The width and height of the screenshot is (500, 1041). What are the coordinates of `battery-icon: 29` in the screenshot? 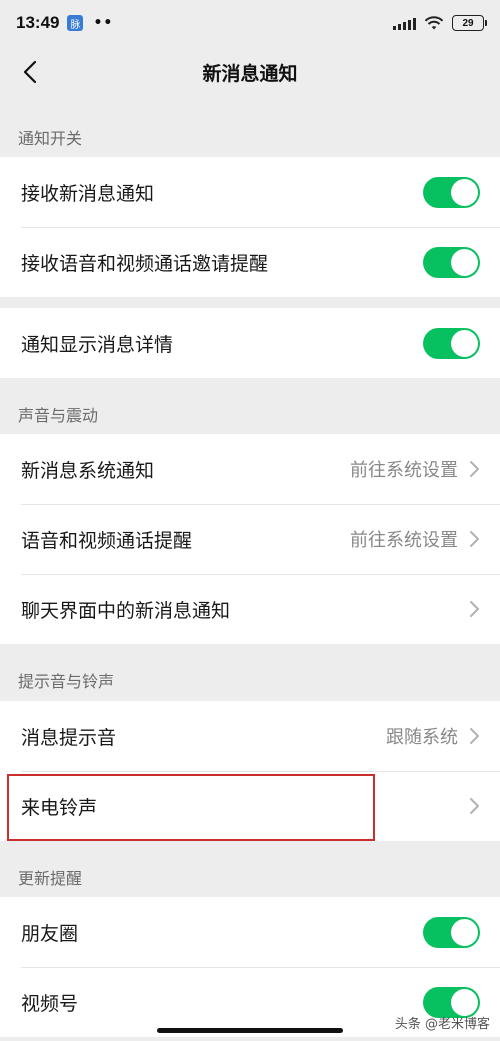 It's located at (469, 23).